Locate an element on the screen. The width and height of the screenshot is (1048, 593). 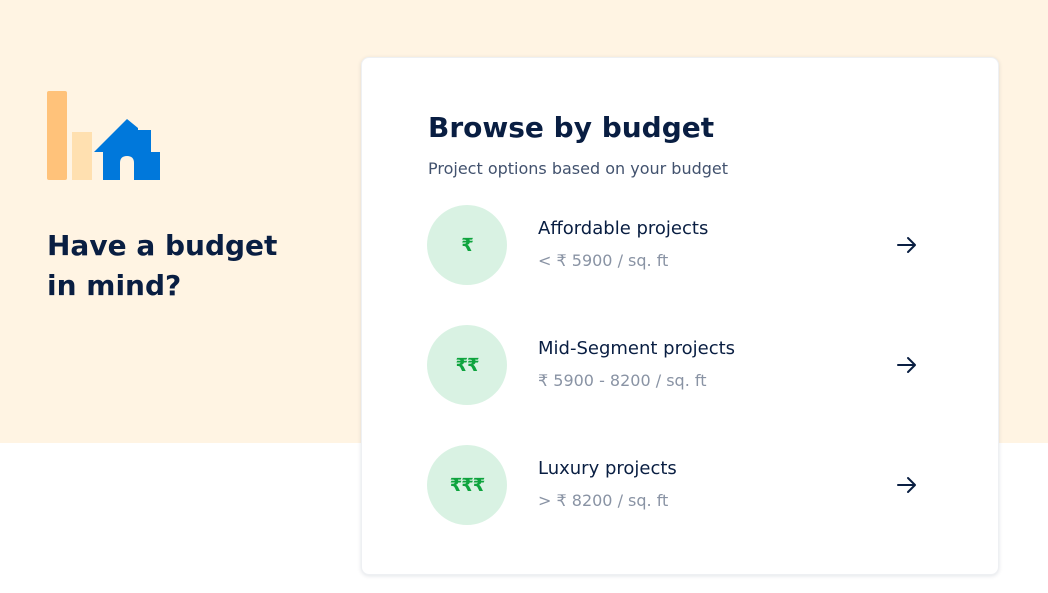
budget-house-icon is located at coordinates (103, 135).